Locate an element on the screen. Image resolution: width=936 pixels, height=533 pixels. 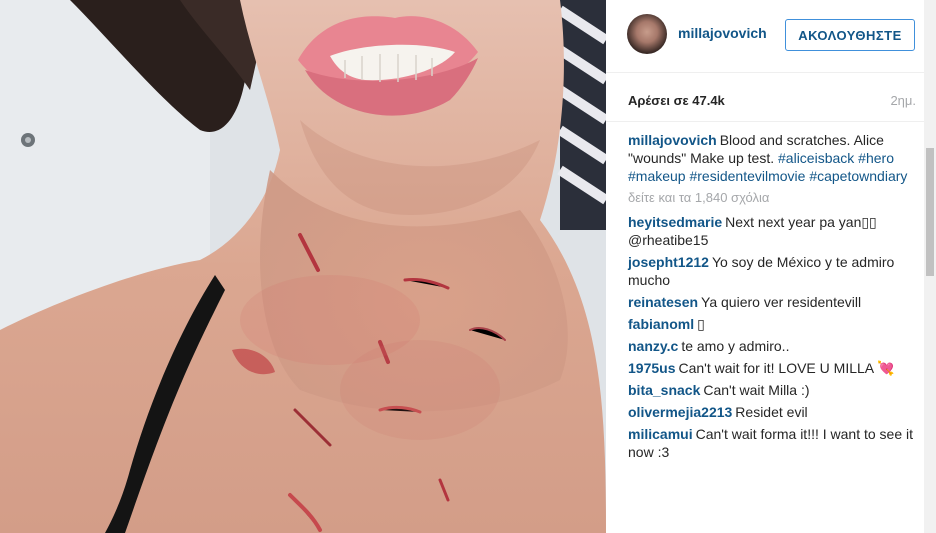
comment-item: fabianoml ▯ is located at coordinates (772, 324).